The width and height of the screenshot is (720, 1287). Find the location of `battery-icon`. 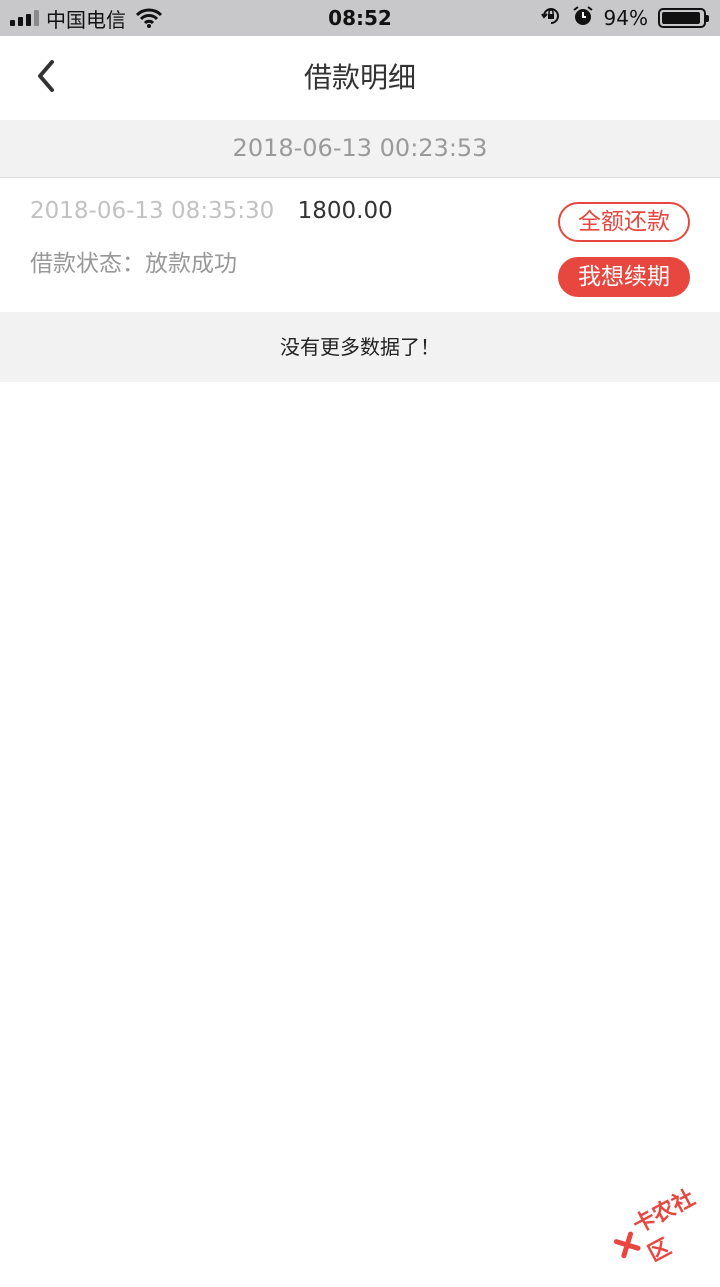

battery-icon is located at coordinates (683, 18).